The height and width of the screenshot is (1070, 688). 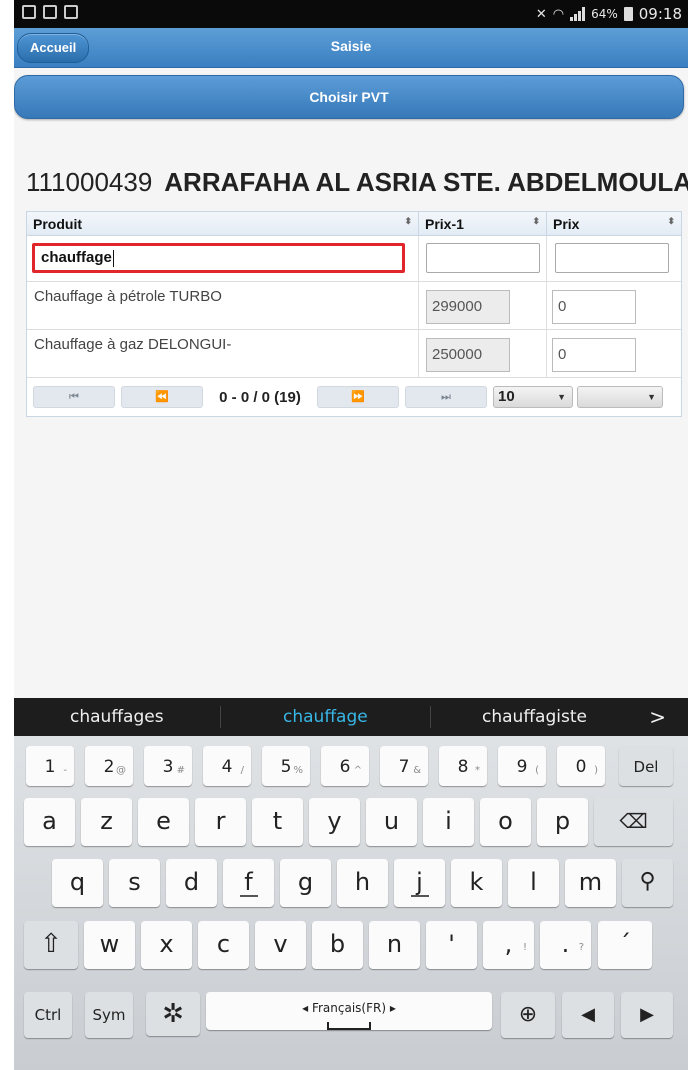 What do you see at coordinates (505, 822) in the screenshot?
I see `key-o: o` at bounding box center [505, 822].